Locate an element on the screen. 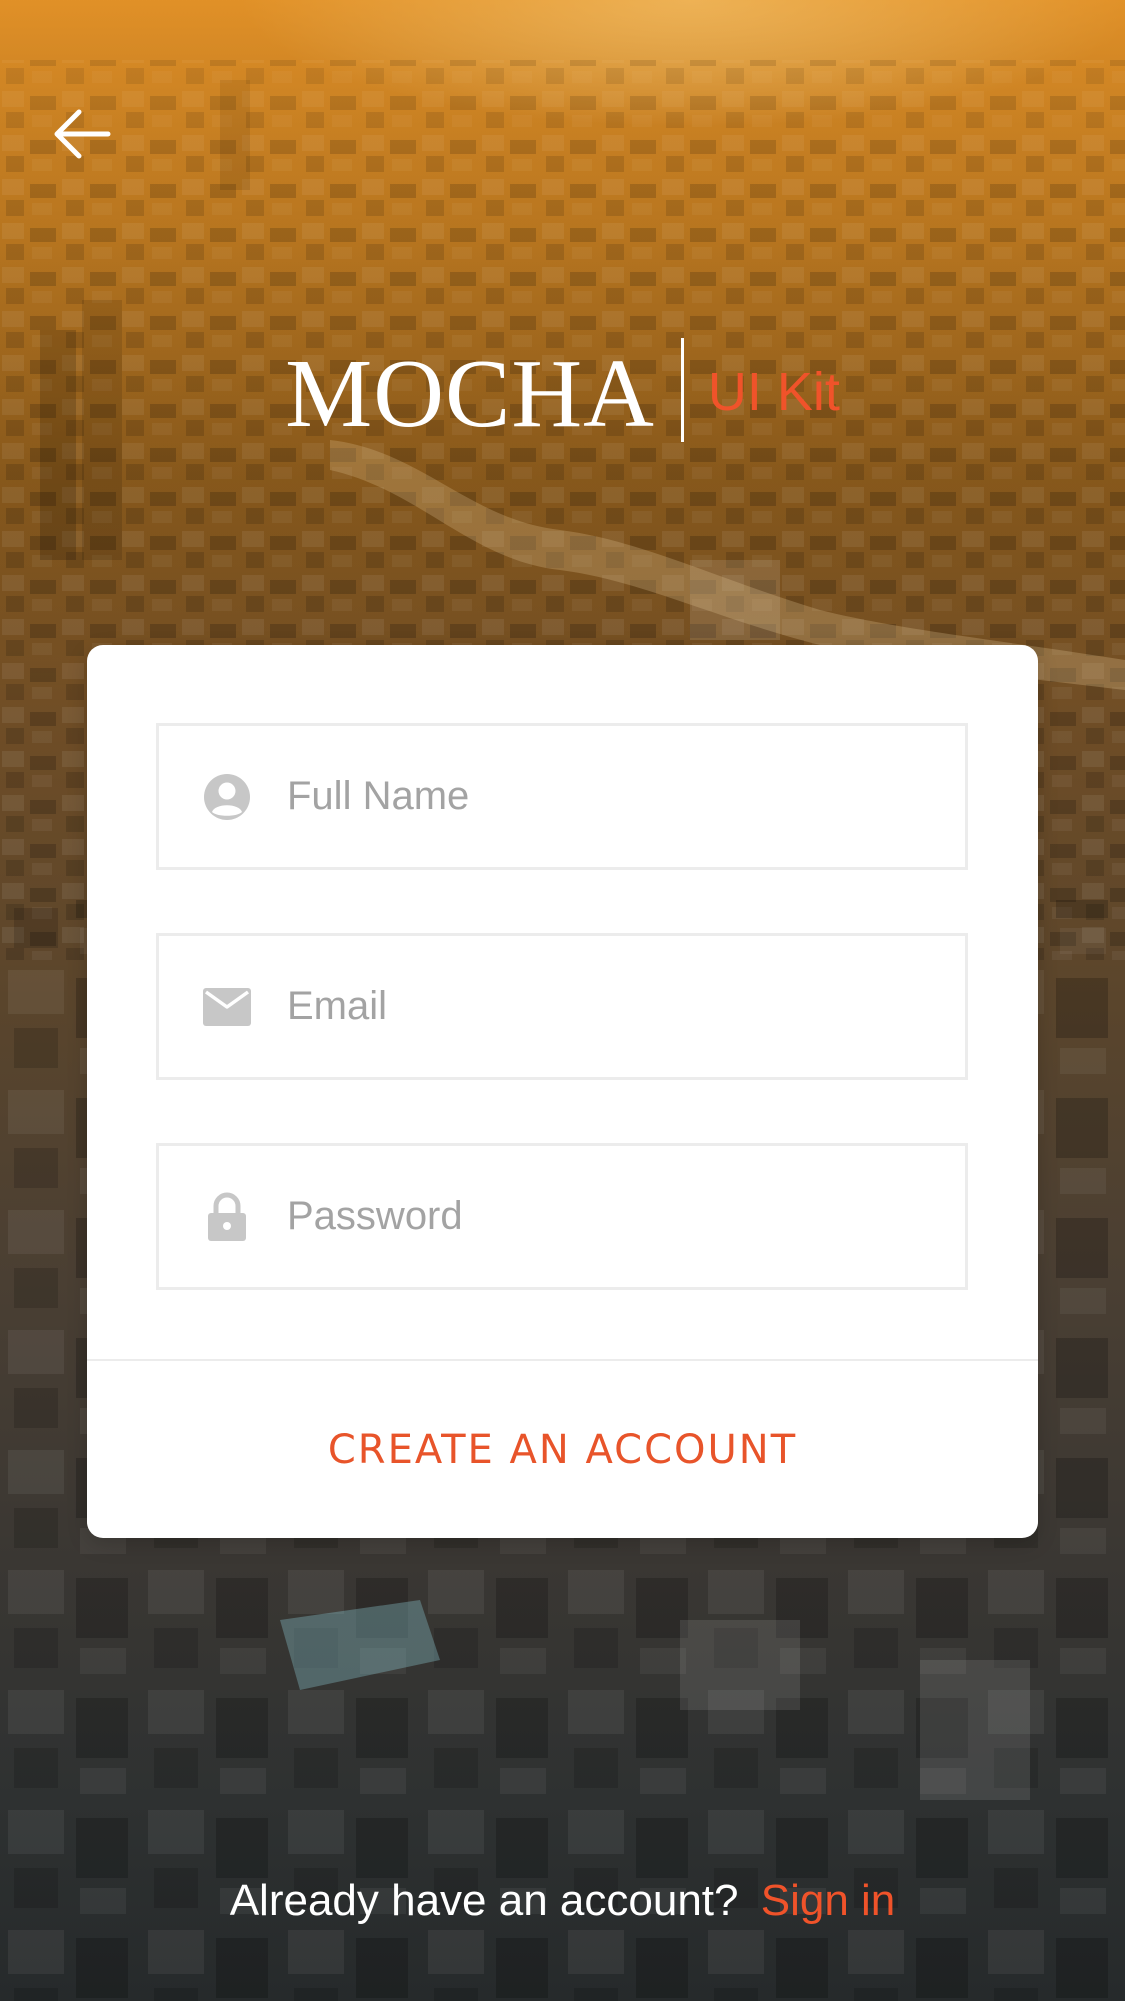 This screenshot has height=2001, width=1125. back-button is located at coordinates (86, 134).